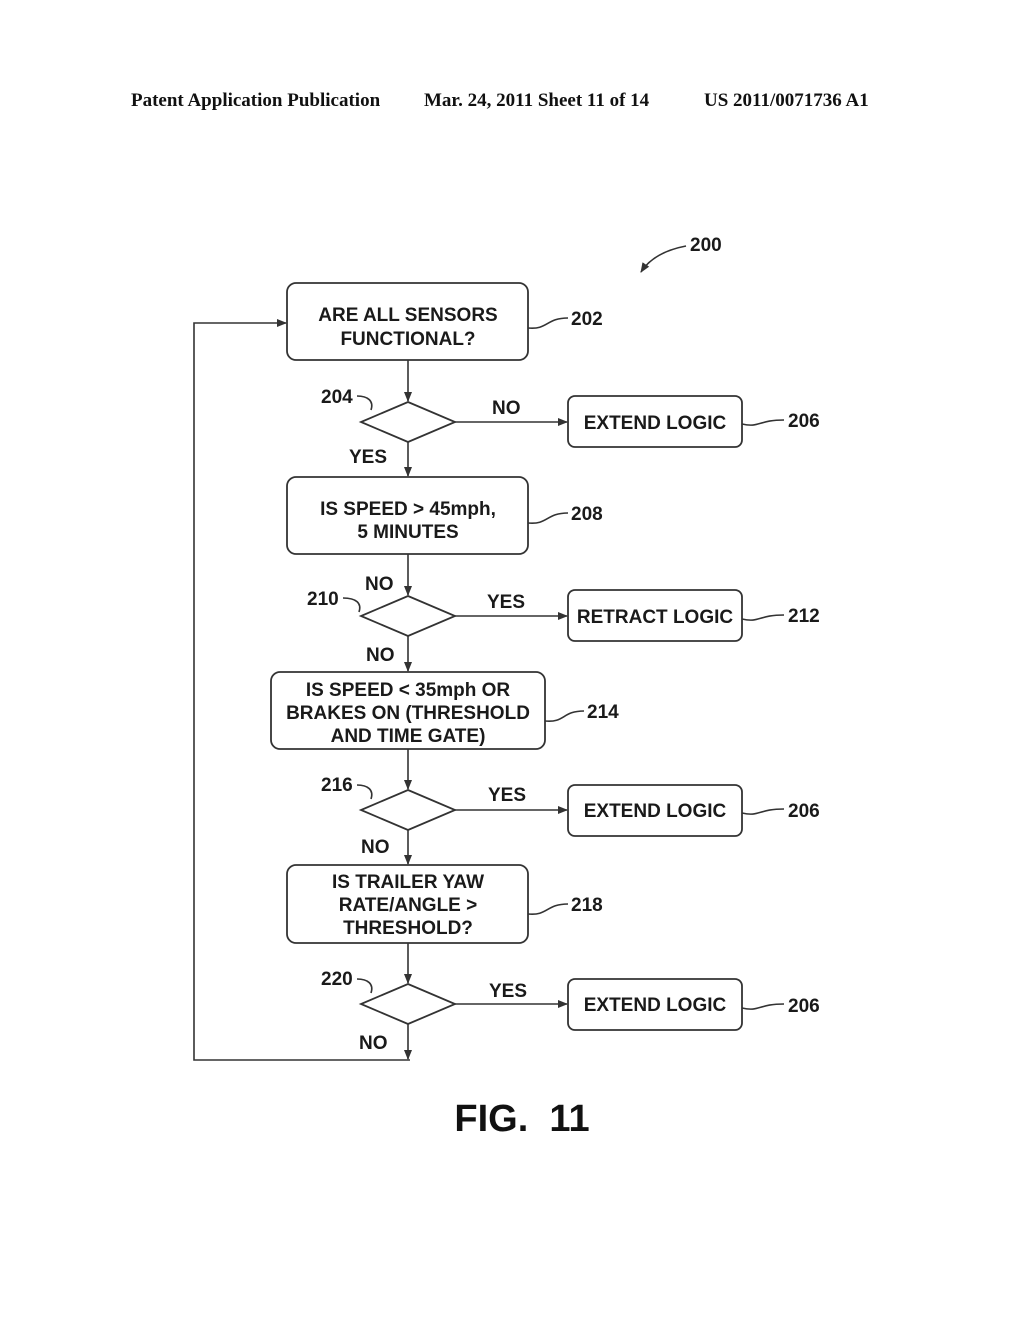 This screenshot has height=1320, width=1024. Describe the element at coordinates (408, 882) in the screenshot. I see `step-218-line-1: IS TRAILER YAW` at that location.